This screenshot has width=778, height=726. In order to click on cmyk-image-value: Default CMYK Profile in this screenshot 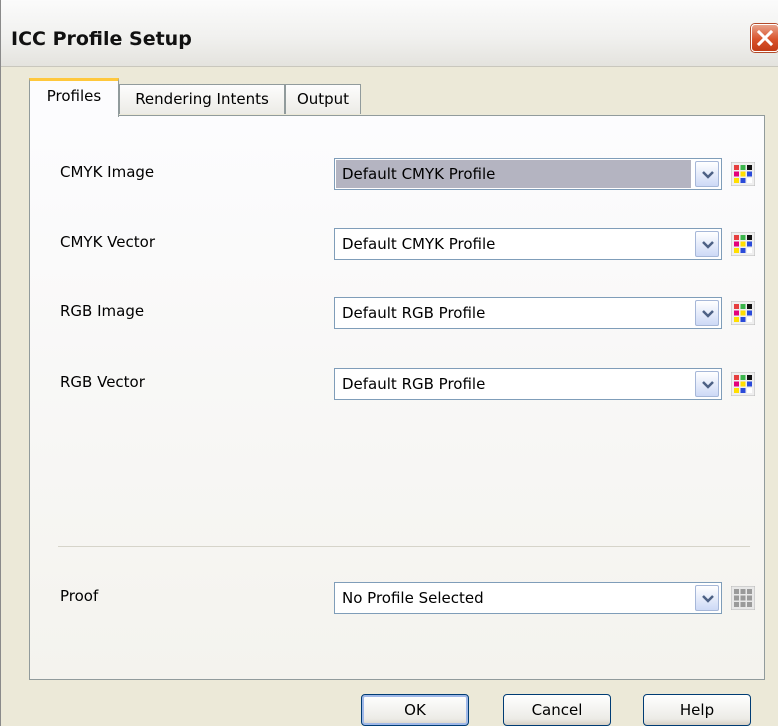, I will do `click(513, 174)`.